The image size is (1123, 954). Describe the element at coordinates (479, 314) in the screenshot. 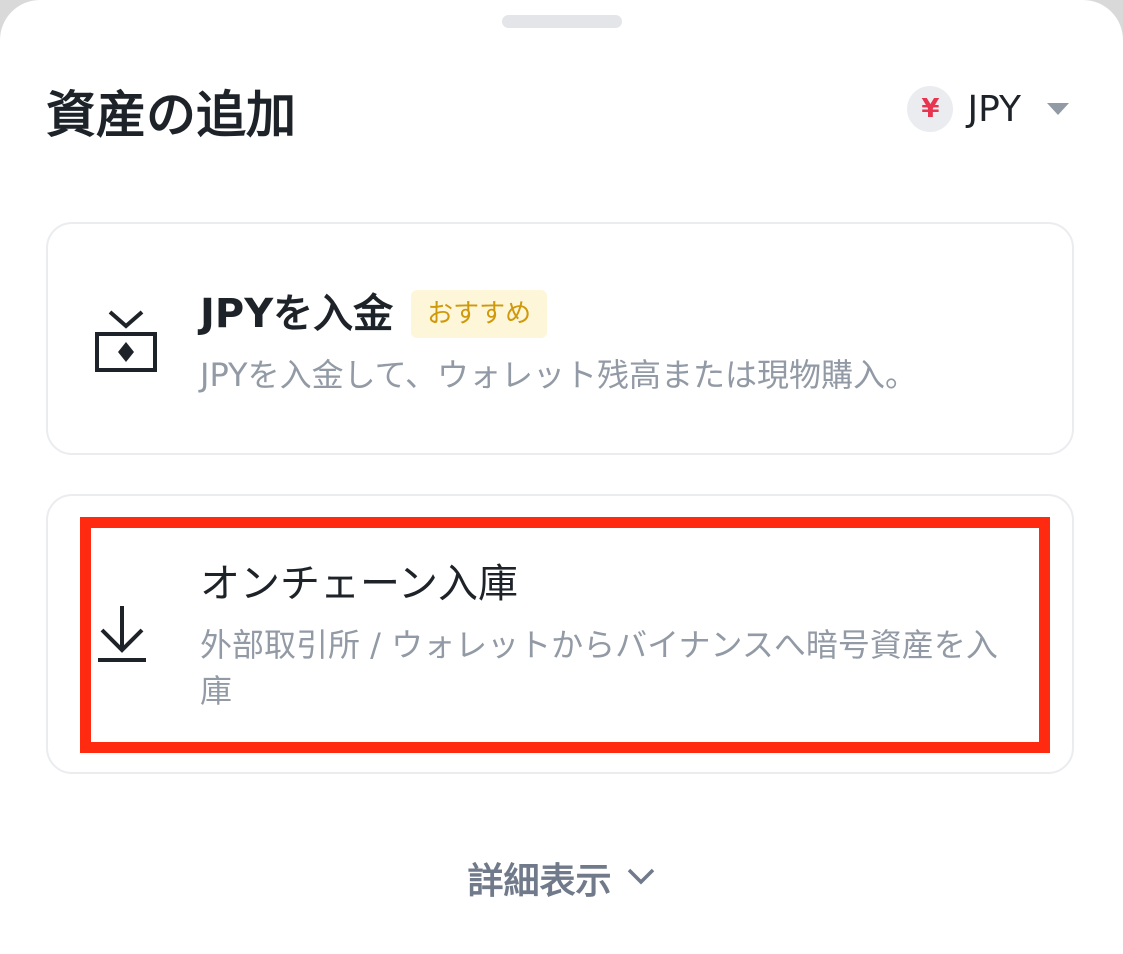

I see `recommended-badge: おすすめ` at that location.